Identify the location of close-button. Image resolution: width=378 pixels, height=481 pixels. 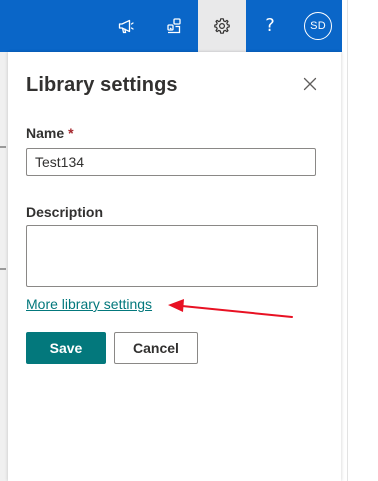
(310, 86).